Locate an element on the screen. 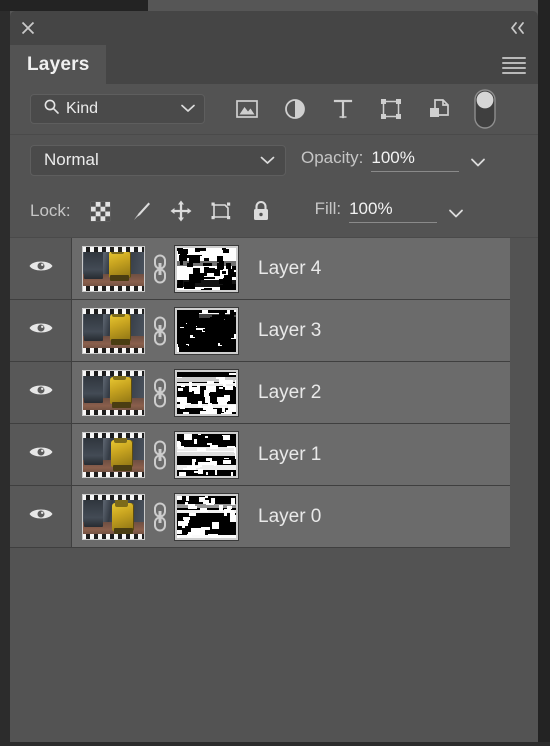 The width and height of the screenshot is (550, 746). layer-name-layer-2: Layer 2 is located at coordinates (289, 393).